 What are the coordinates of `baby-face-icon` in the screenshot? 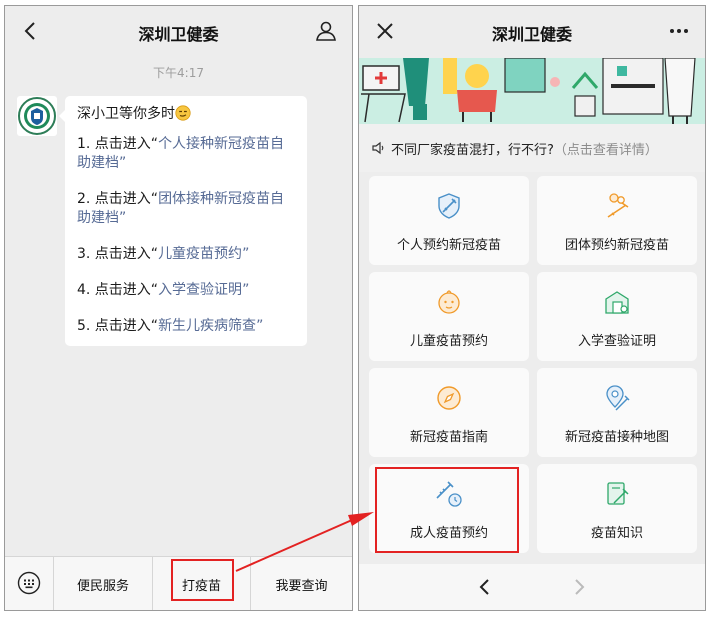 It's located at (449, 302).